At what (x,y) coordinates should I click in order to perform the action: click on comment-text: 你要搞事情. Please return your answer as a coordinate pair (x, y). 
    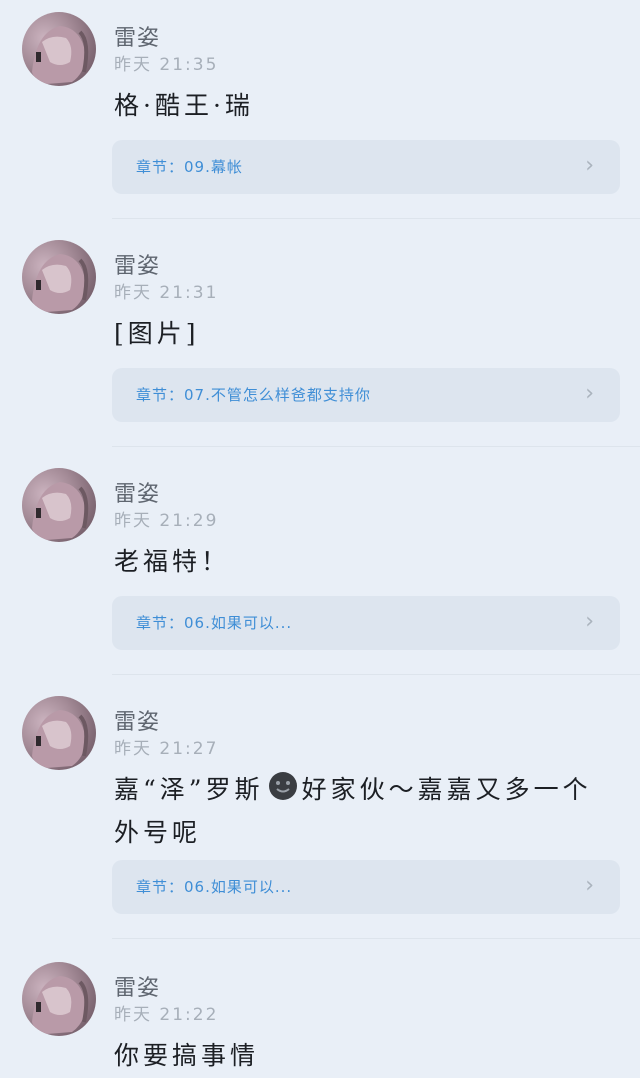
    Looking at the image, I should click on (187, 1055).